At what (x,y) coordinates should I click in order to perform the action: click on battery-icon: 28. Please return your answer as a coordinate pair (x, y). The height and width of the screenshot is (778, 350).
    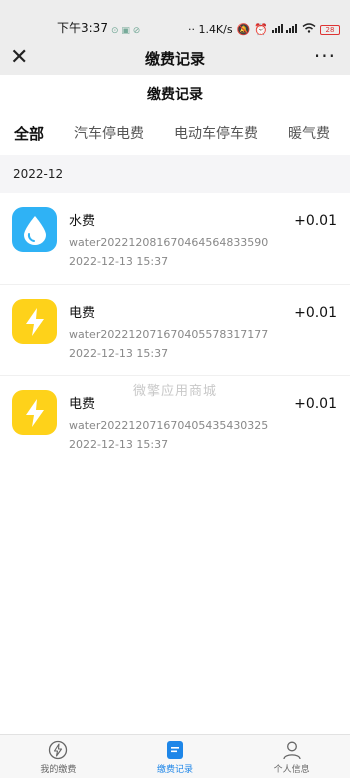
    Looking at the image, I should click on (330, 29).